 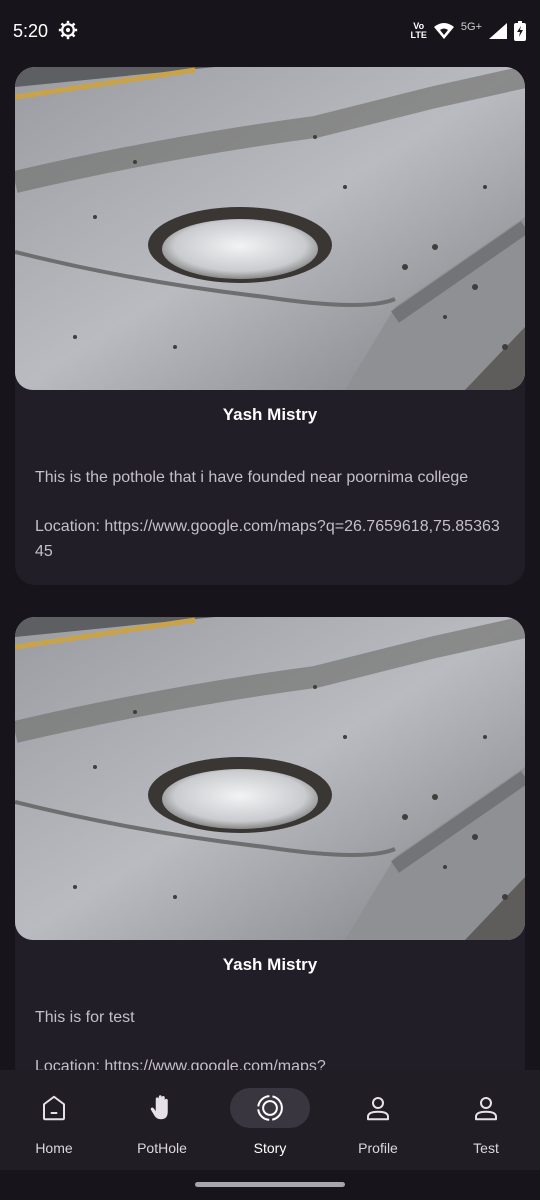 I want to click on home-gesture-handle, so click(x=270, y=1184).